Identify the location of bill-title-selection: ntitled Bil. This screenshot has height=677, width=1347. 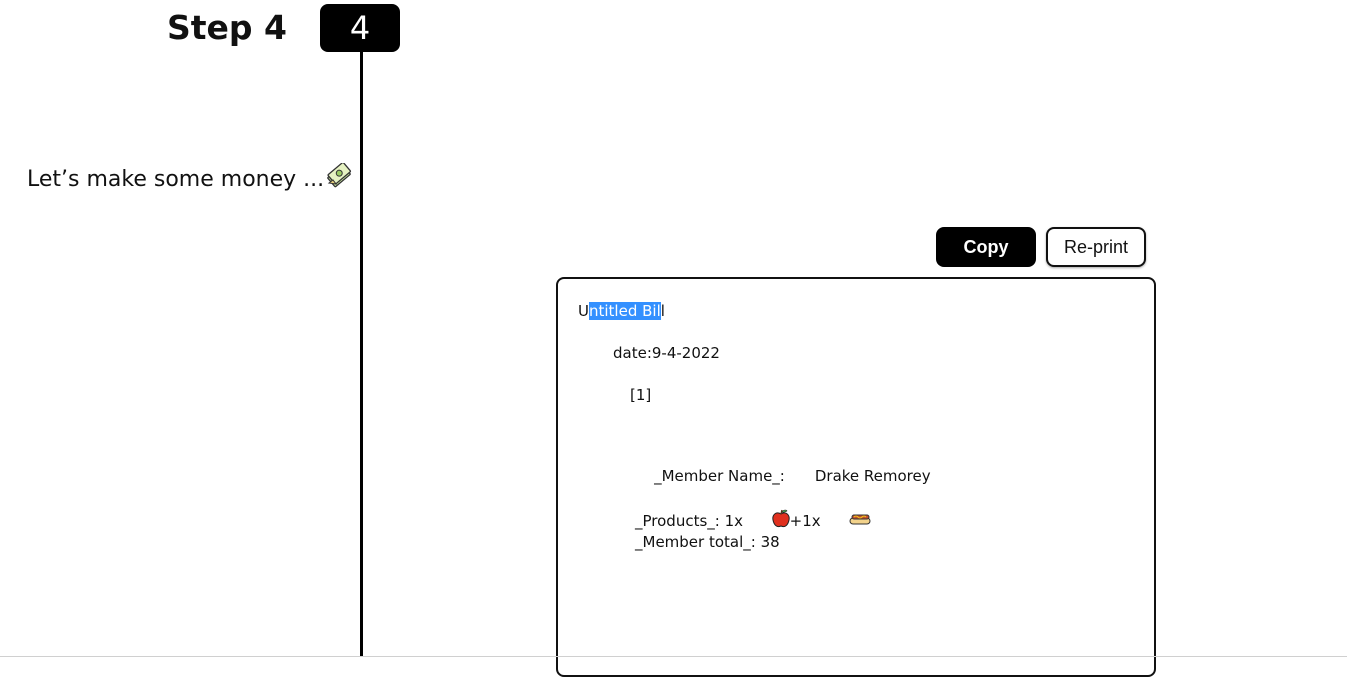
(624, 311).